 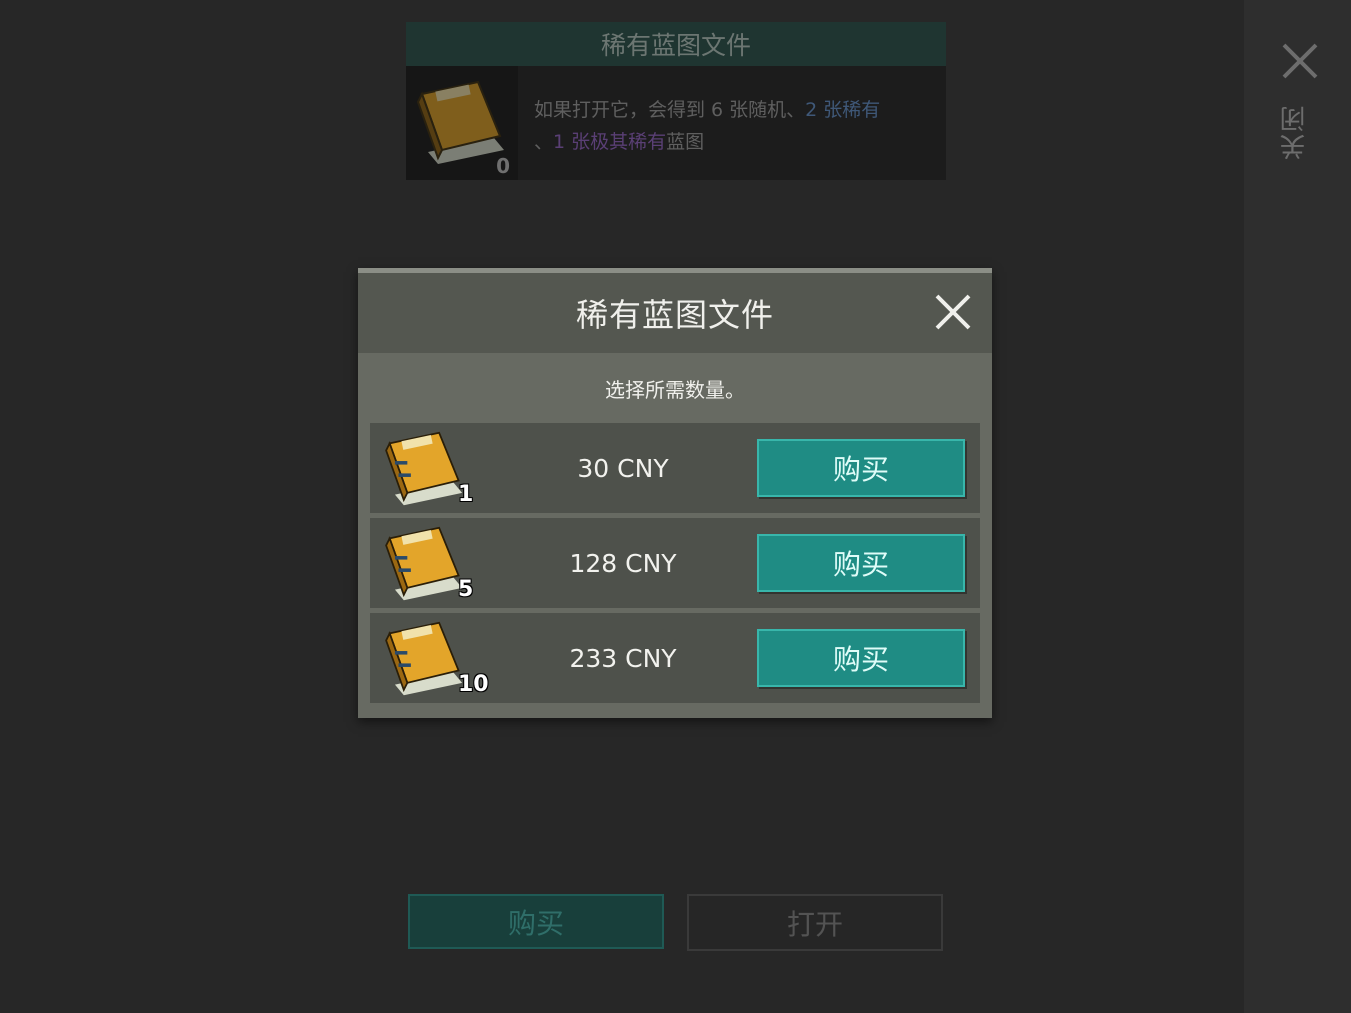 What do you see at coordinates (623, 658) in the screenshot?
I see `option-price: 233 CNY` at bounding box center [623, 658].